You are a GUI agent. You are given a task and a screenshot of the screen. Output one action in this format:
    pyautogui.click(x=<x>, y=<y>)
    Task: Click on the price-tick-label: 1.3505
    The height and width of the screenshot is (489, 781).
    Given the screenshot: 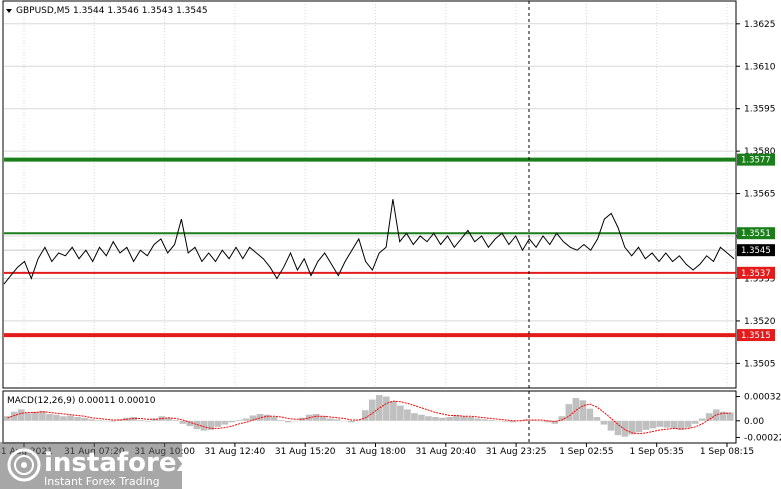 What is the action you would take?
    pyautogui.click(x=760, y=364)
    